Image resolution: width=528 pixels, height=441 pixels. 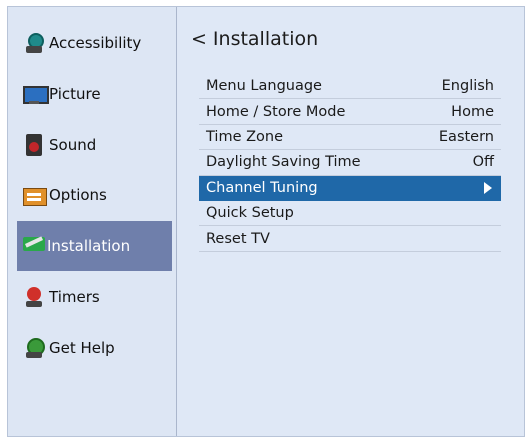 What do you see at coordinates (35, 195) in the screenshot?
I see `options-icon` at bounding box center [35, 195].